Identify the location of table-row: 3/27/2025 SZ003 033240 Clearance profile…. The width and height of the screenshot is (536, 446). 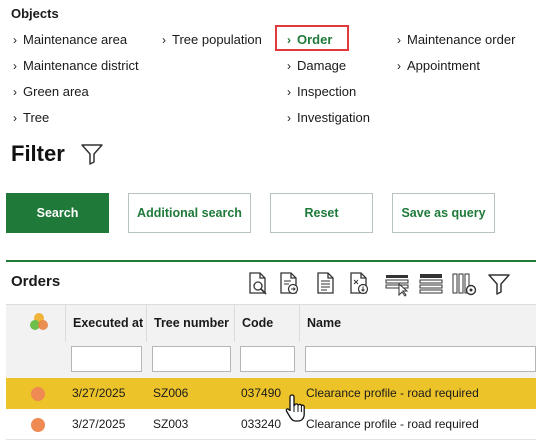
(271, 424).